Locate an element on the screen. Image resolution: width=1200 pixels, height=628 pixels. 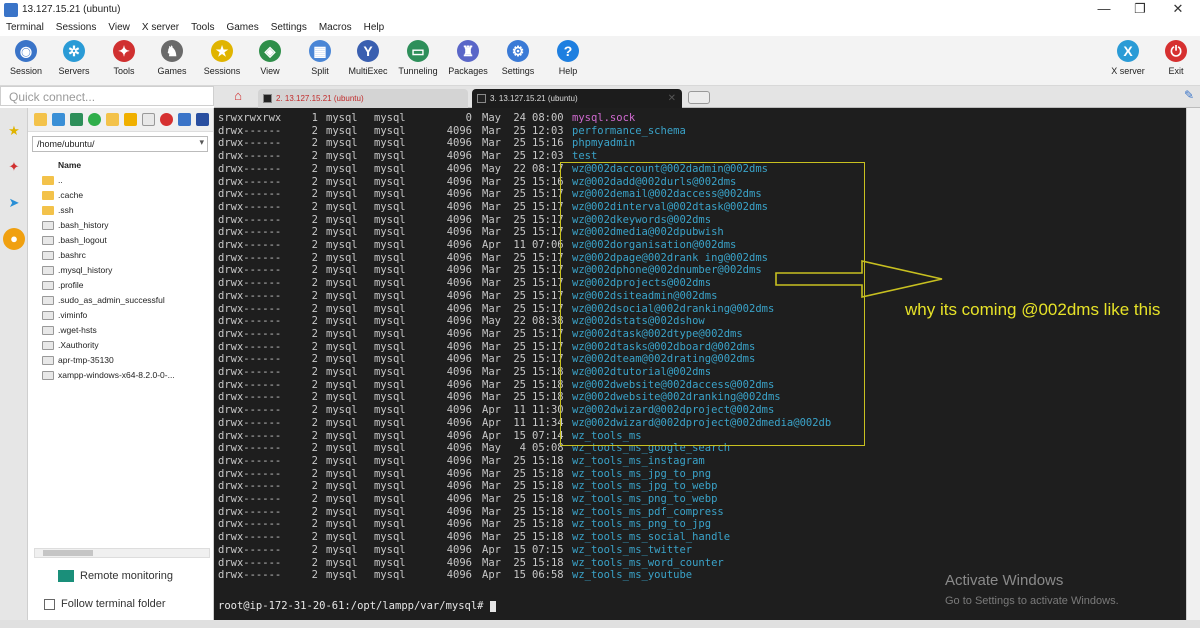
follow-terminal-folder-label: Follow terminal folder is located at coordinates (113, 604).